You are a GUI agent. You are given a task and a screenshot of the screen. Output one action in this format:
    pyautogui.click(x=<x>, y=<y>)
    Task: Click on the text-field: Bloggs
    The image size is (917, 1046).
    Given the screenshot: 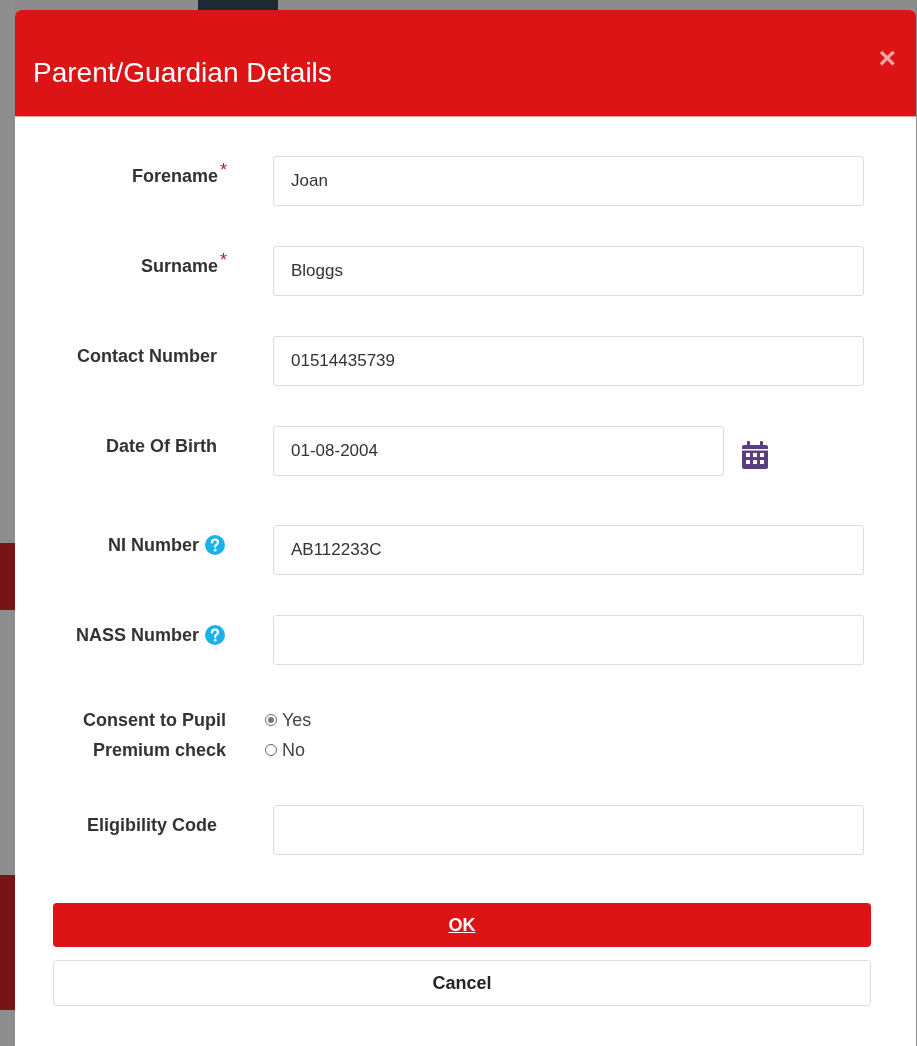 What is the action you would take?
    pyautogui.click(x=568, y=271)
    